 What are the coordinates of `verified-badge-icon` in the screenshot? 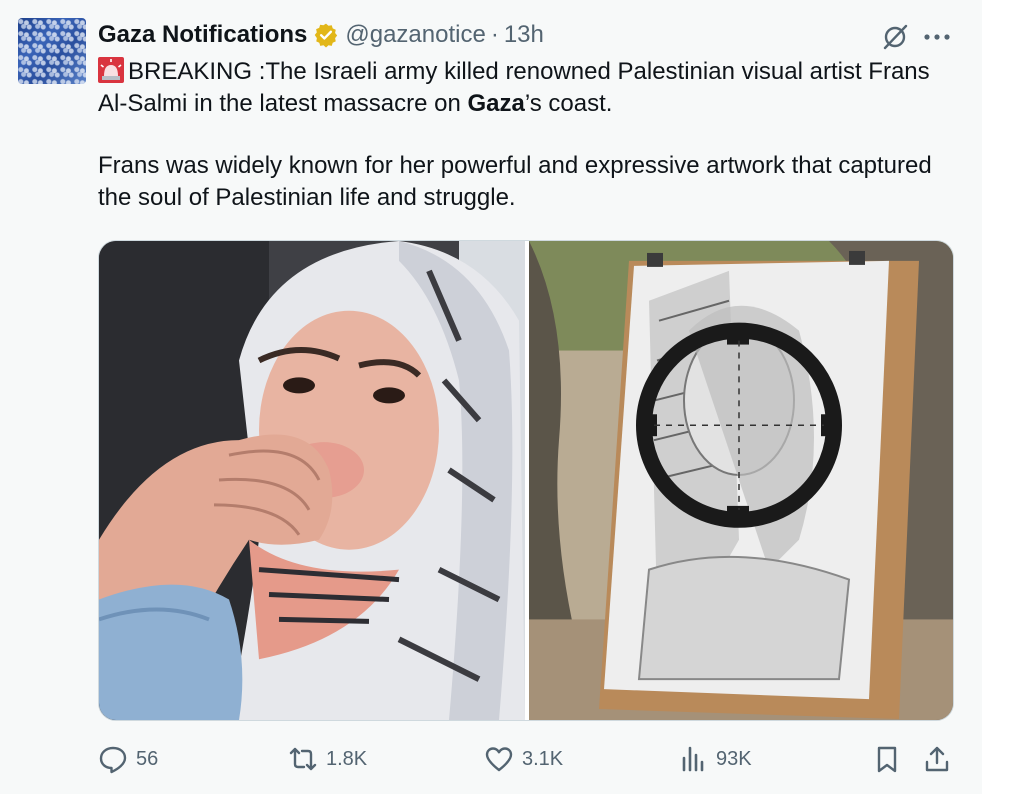 It's located at (326, 35).